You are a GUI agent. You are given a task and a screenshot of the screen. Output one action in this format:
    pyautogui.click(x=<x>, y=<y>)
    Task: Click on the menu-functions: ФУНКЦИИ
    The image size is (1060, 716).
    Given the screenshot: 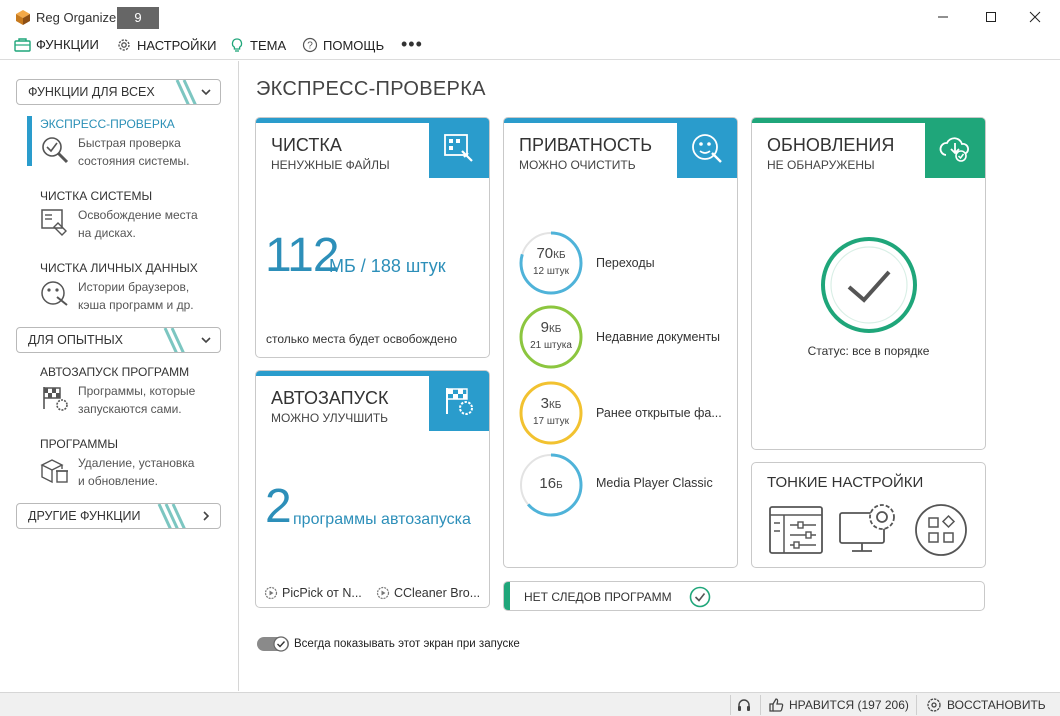 What is the action you would take?
    pyautogui.click(x=56, y=44)
    